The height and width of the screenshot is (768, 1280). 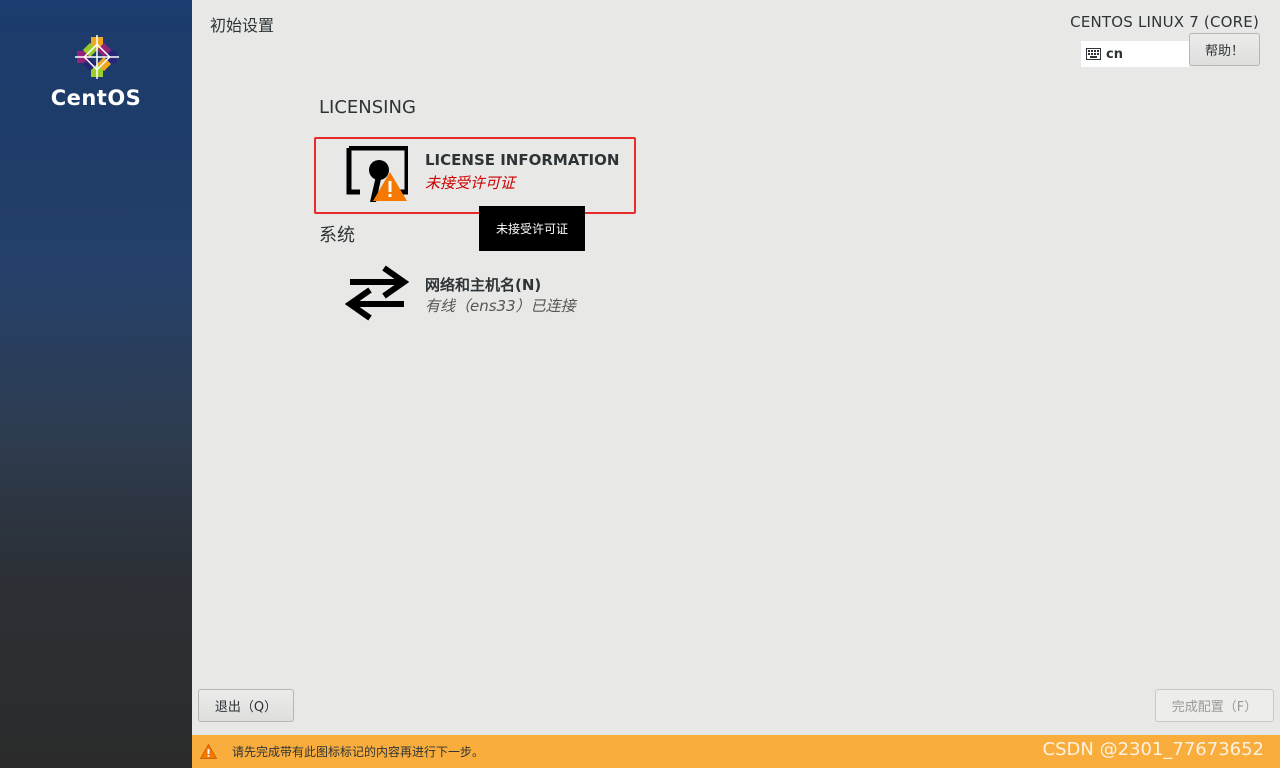 I want to click on spoke-network-status: 有线（ens33）已连接, so click(x=500, y=306).